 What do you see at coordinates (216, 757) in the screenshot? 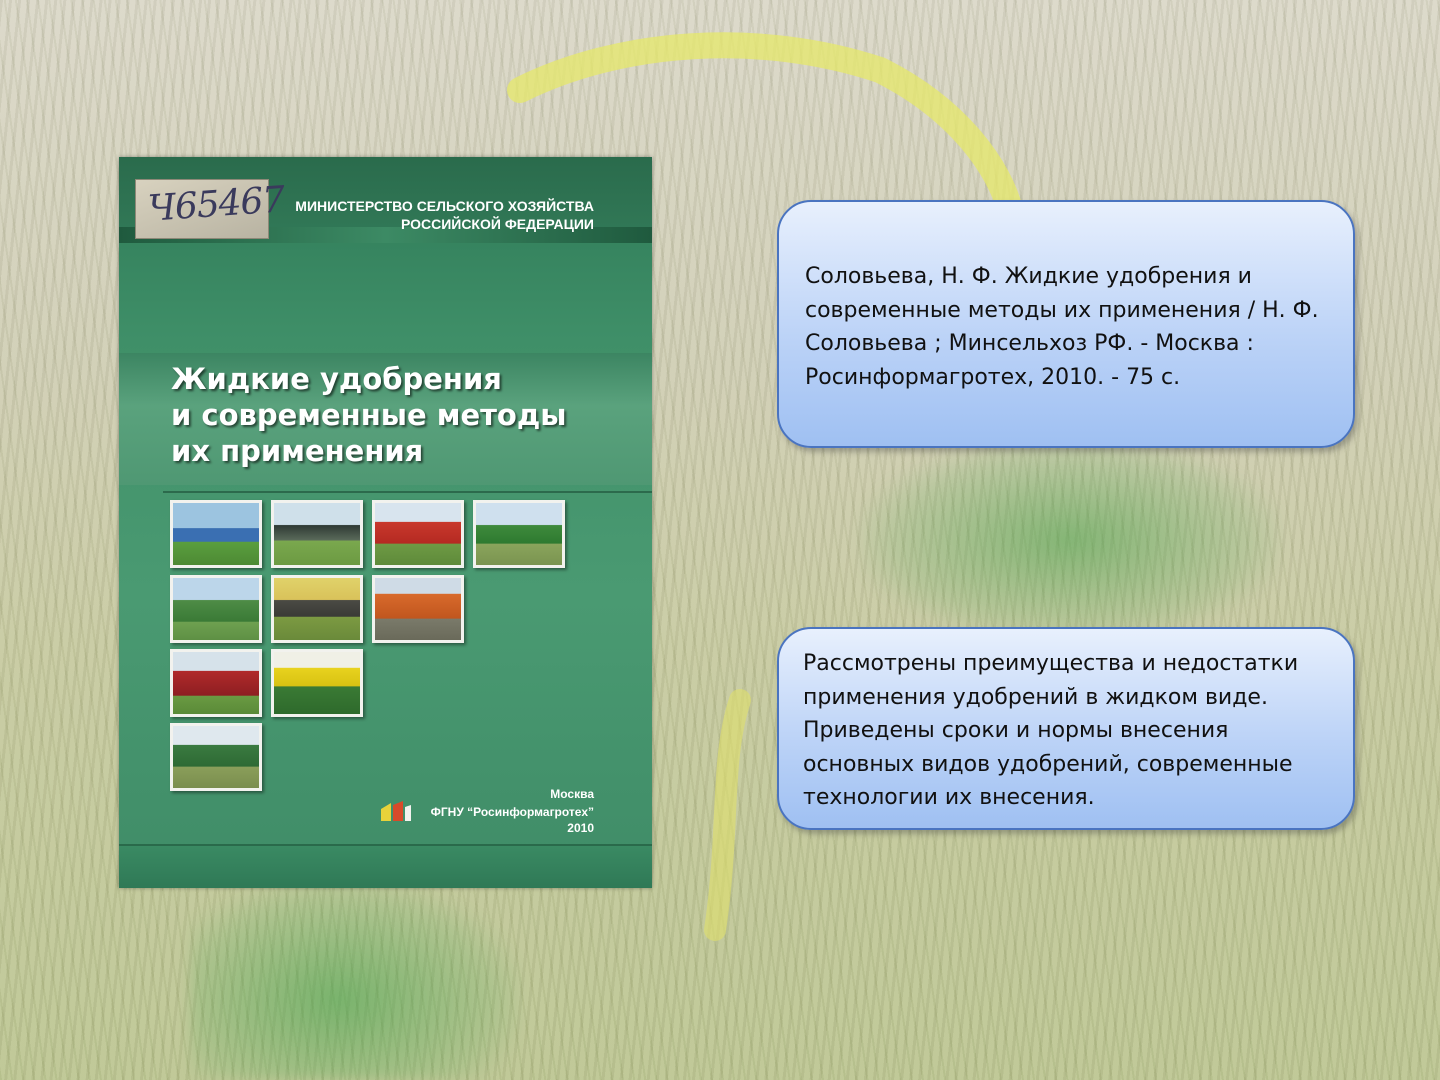
I see `photo-seeder` at bounding box center [216, 757].